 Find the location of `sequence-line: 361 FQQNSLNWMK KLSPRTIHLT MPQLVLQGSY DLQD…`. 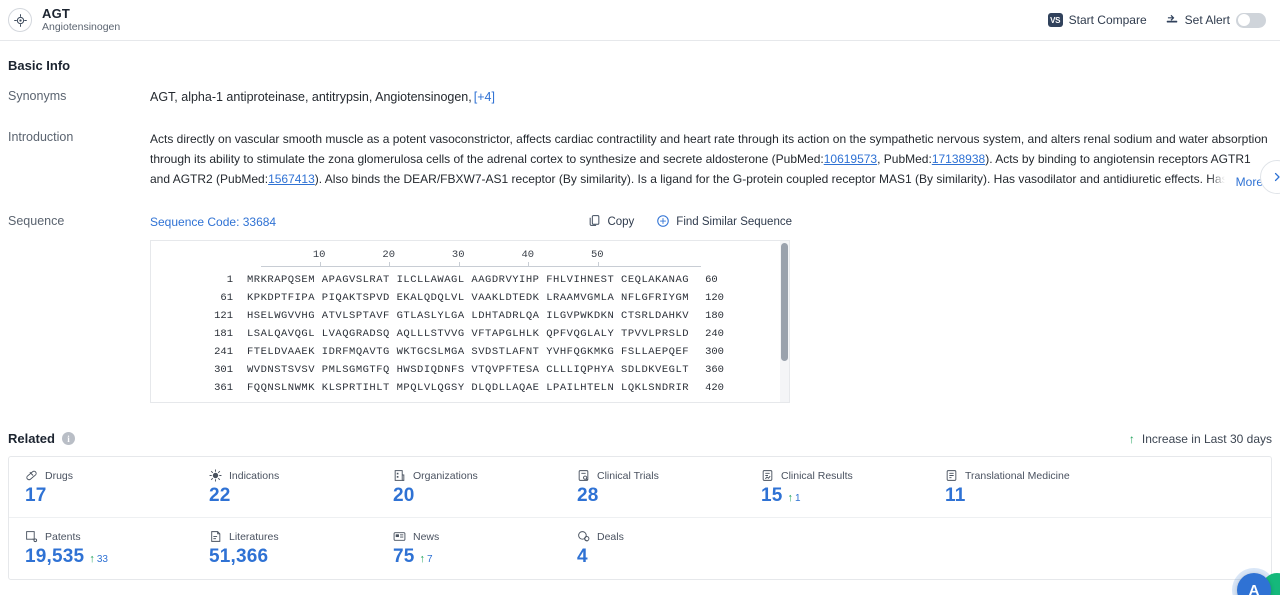

sequence-line: 361 FQQNSLNWMK KLSPRTIHLT MPQLVLQGSY DLQD… is located at coordinates (470, 388).